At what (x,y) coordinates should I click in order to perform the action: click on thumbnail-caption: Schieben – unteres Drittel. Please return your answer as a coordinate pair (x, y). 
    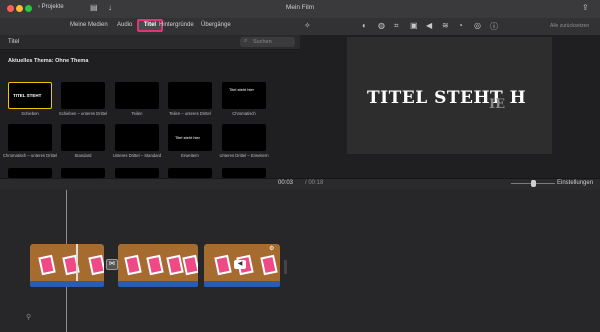
    Looking at the image, I should click on (83, 113).